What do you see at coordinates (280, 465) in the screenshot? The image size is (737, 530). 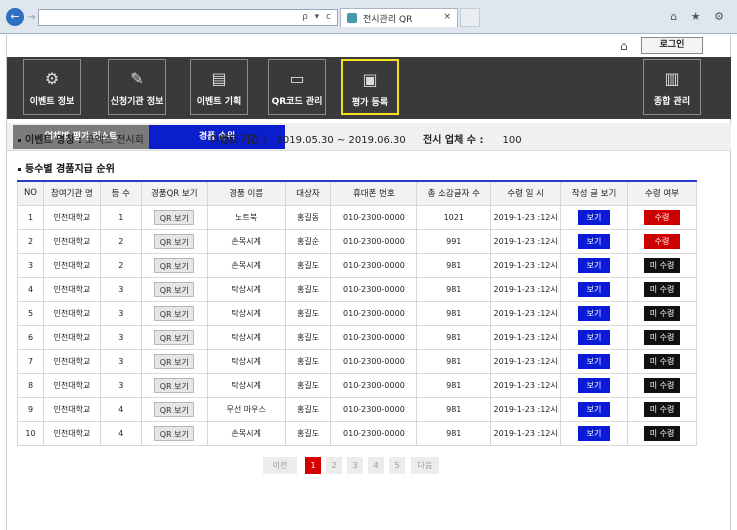 I see `prev-page-button: 이전` at bounding box center [280, 465].